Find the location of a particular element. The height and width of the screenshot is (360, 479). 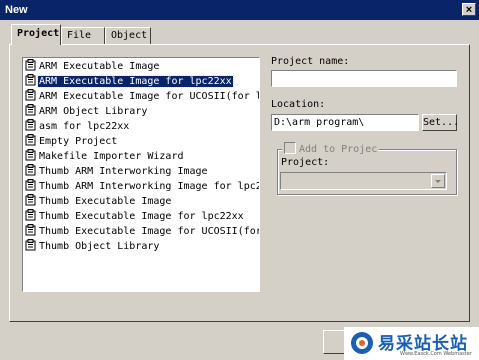

list-item-label: Thumb ARM Interworking Image for lpc22x is located at coordinates (149, 186).